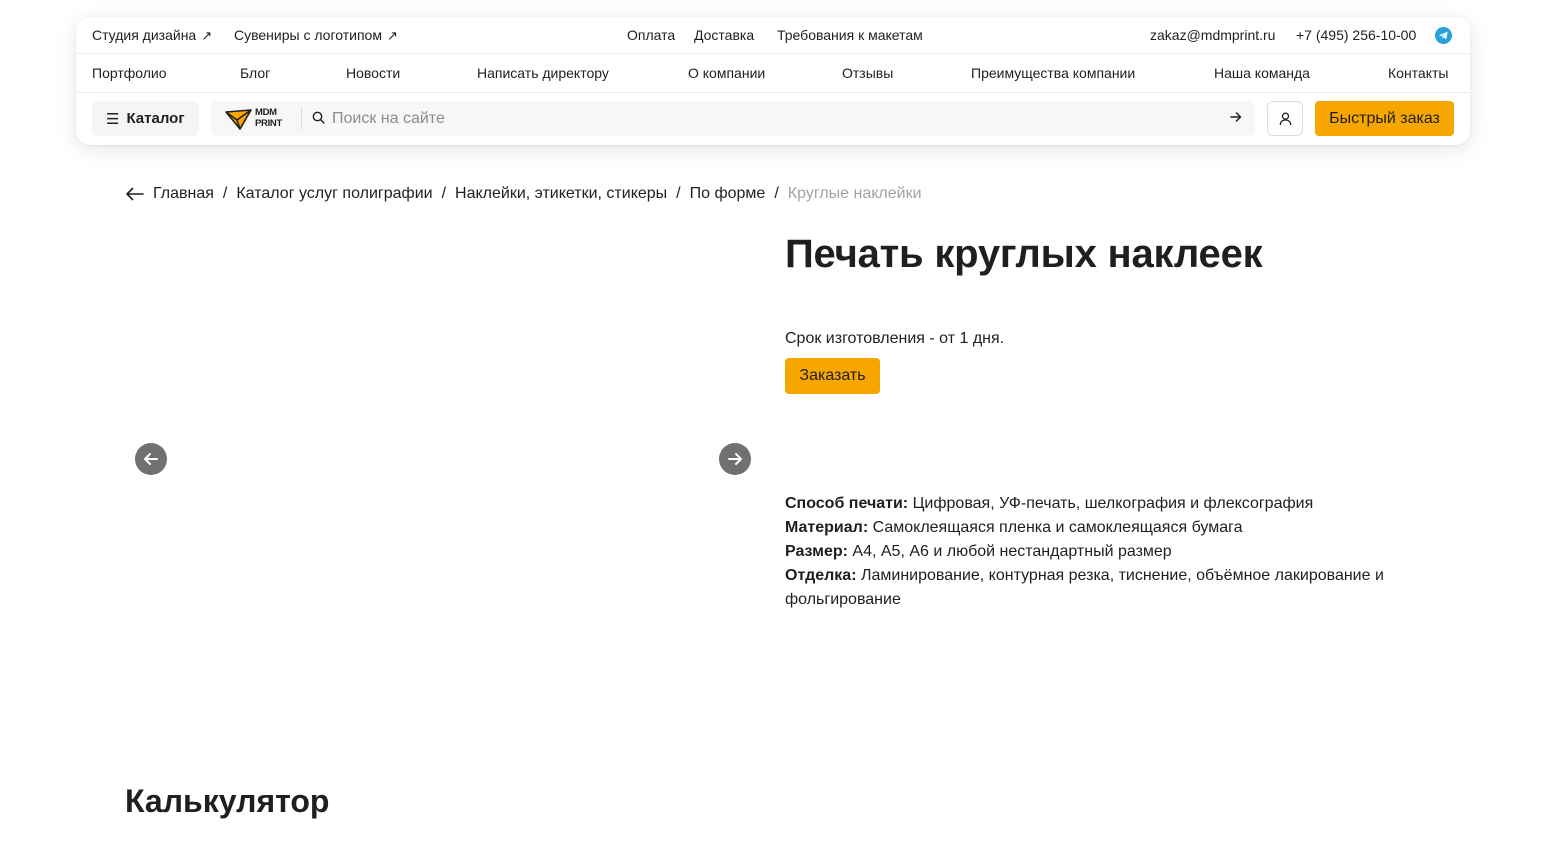  What do you see at coordinates (308, 35) in the screenshot?
I see `souvenirs-label: Сувениры с логотипом` at bounding box center [308, 35].